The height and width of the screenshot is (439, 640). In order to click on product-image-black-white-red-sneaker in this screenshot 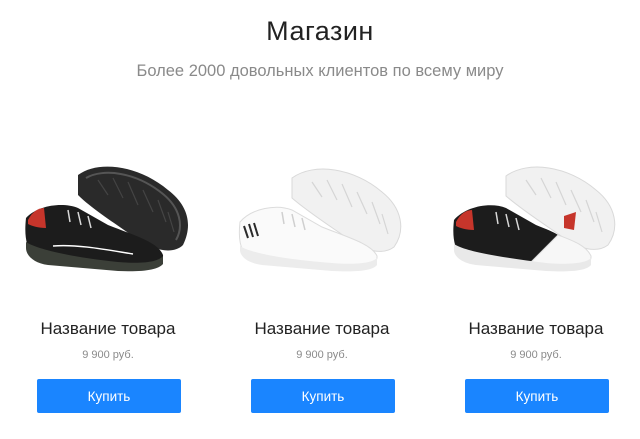, I will do `click(536, 215)`.